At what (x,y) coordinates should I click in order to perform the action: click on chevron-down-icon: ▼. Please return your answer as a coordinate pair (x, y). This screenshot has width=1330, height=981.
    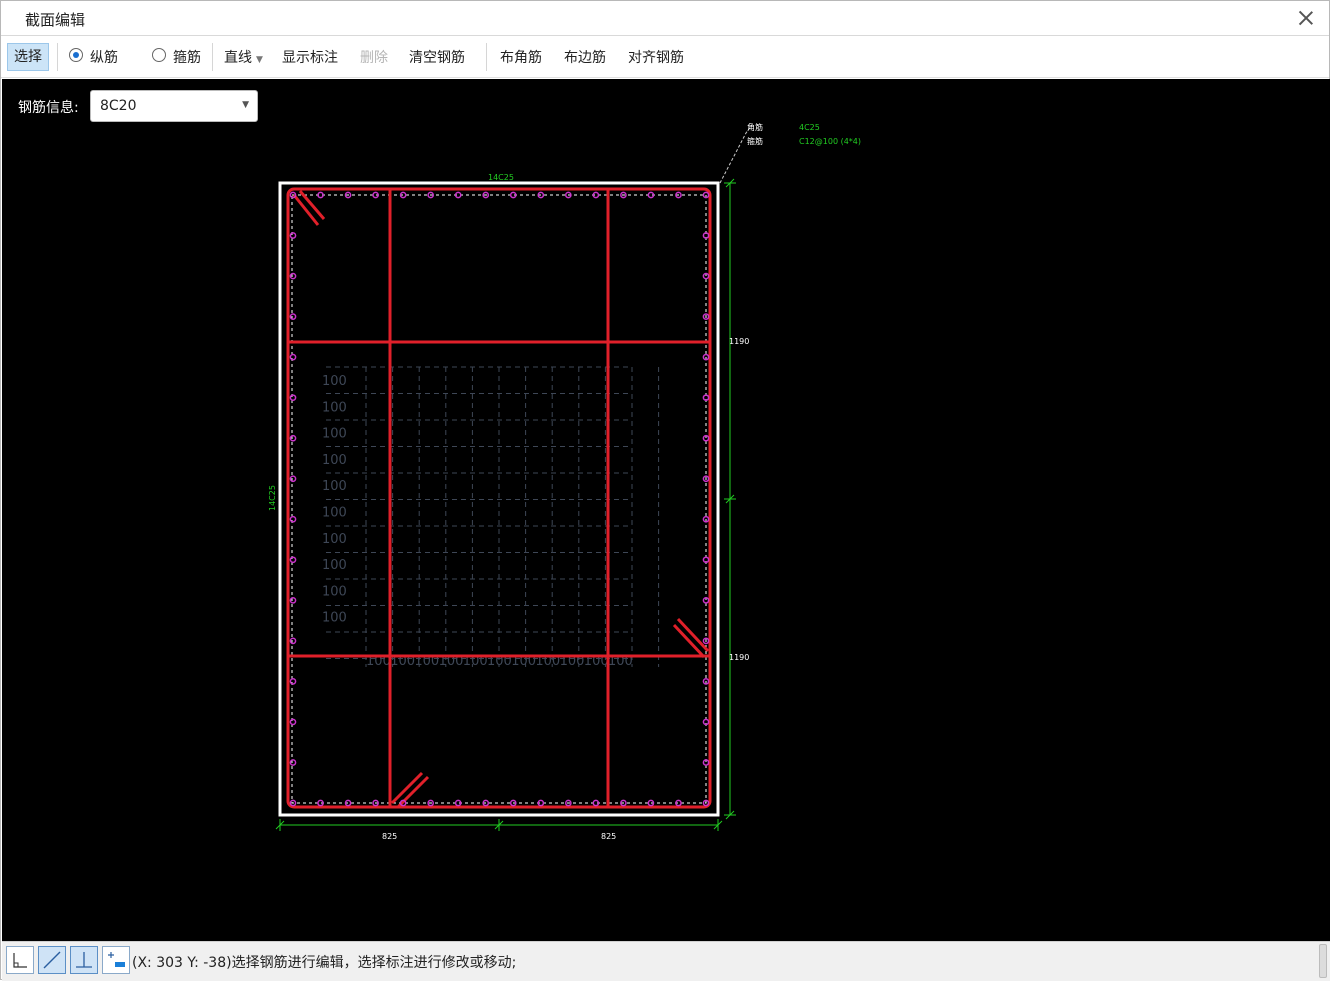
    Looking at the image, I should click on (259, 60).